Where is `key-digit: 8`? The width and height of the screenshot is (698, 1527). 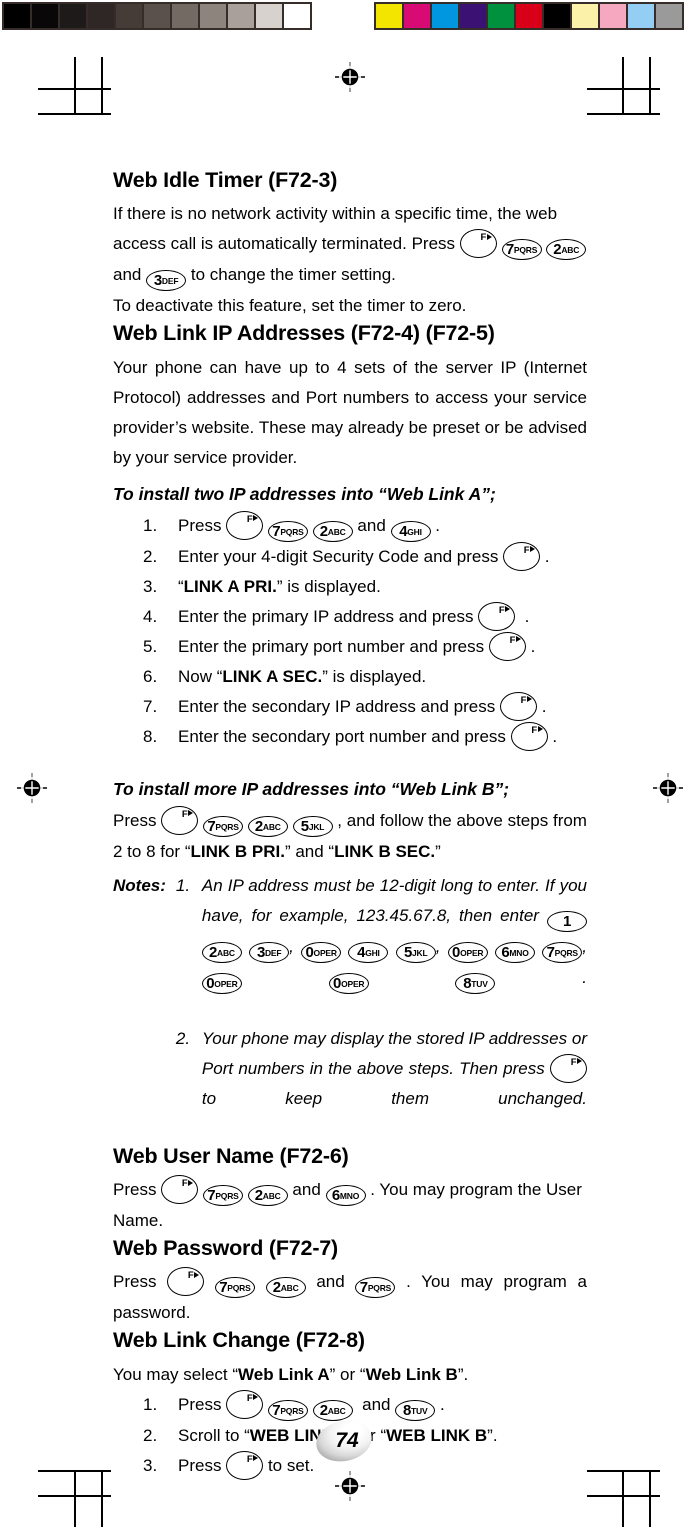
key-digit: 8 is located at coordinates (407, 1410).